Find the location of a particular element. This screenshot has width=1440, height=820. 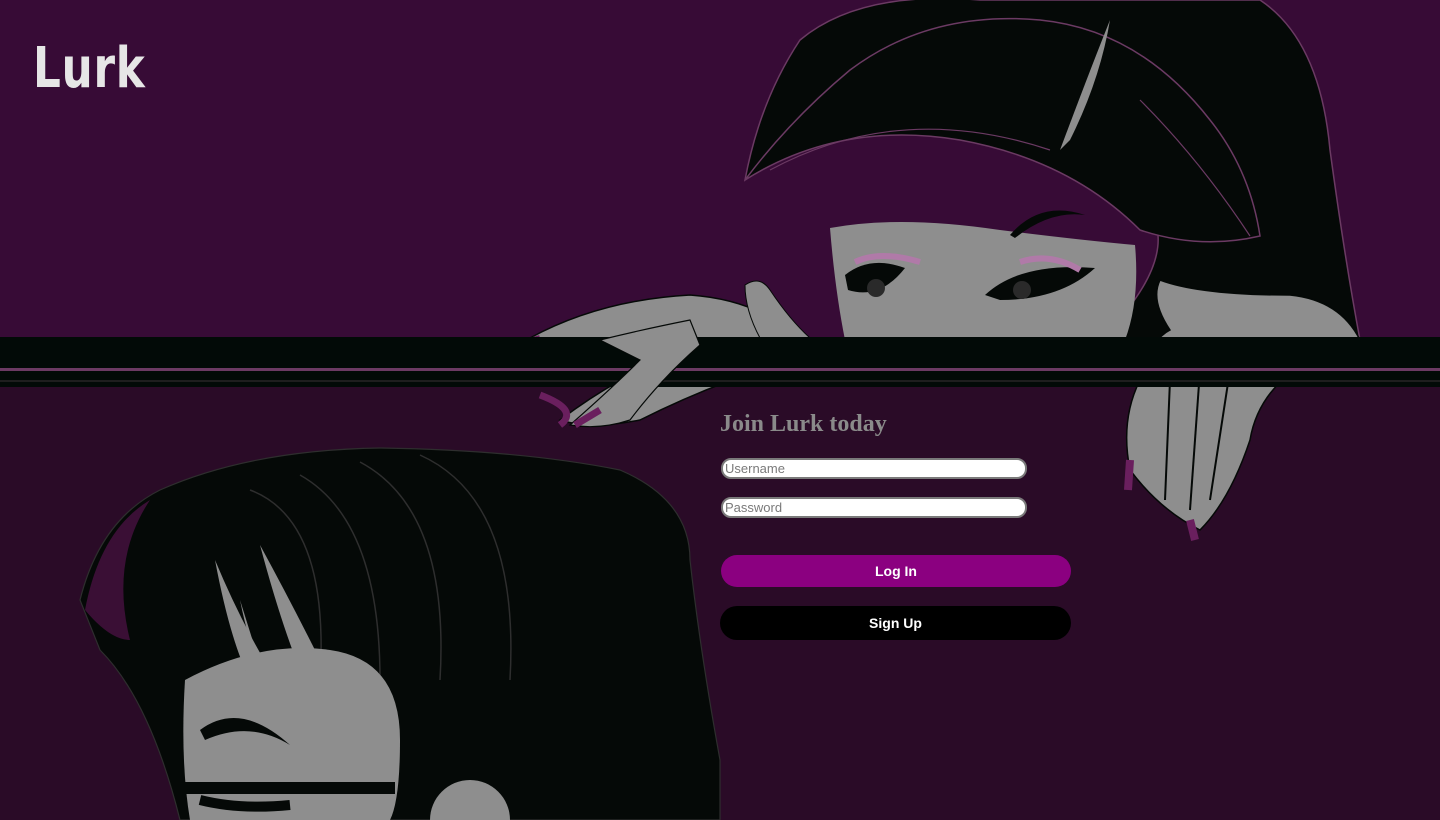

signup-button: Sign Up is located at coordinates (895, 623).